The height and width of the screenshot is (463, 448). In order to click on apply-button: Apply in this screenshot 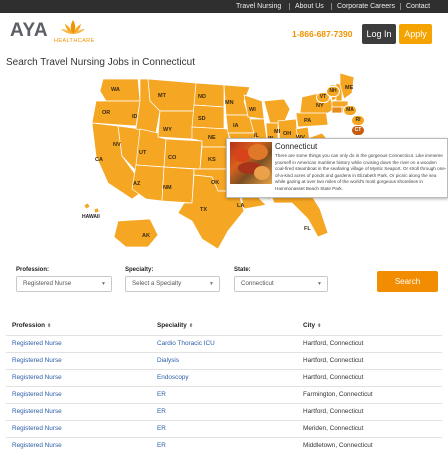, I will do `click(415, 34)`.